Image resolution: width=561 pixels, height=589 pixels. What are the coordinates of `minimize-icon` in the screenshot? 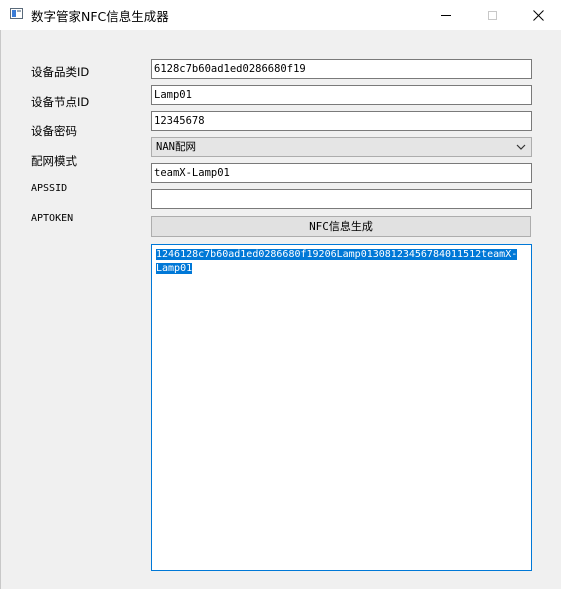 It's located at (446, 15).